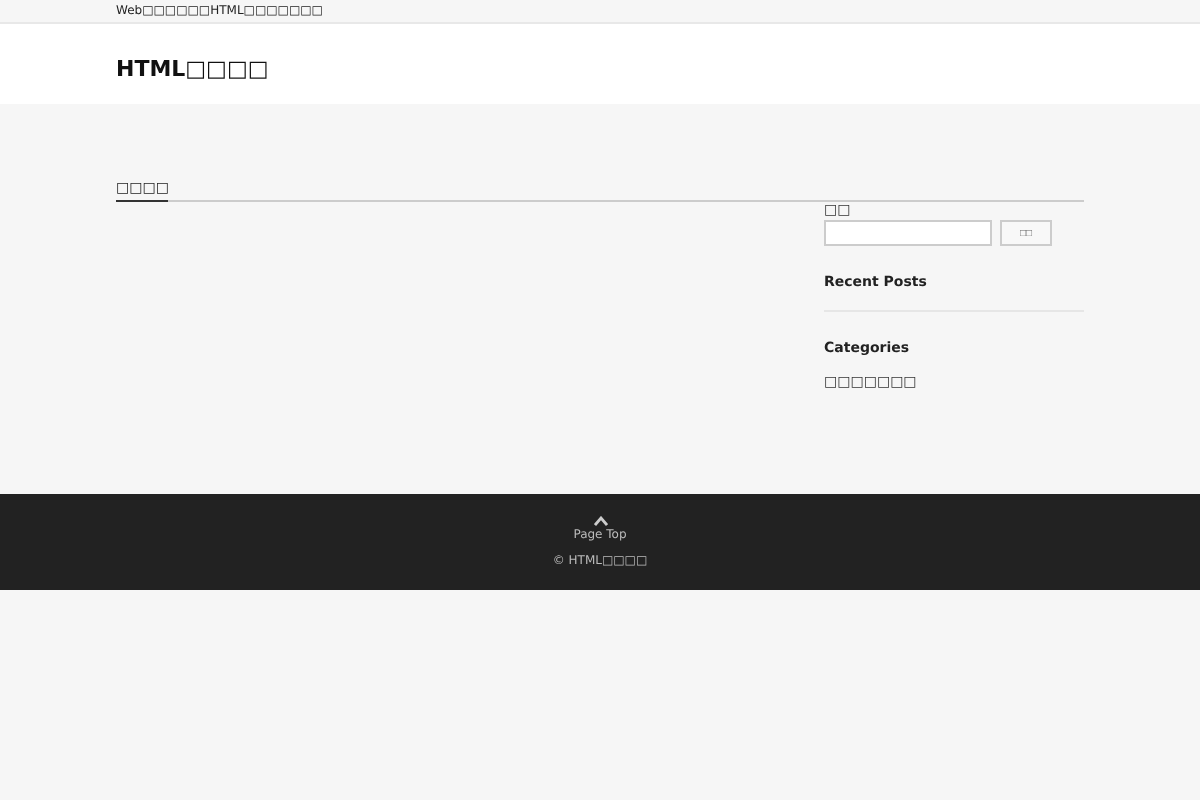 The image size is (1200, 800). Describe the element at coordinates (192, 68) in the screenshot. I see `site-title: HTML□□□□` at that location.